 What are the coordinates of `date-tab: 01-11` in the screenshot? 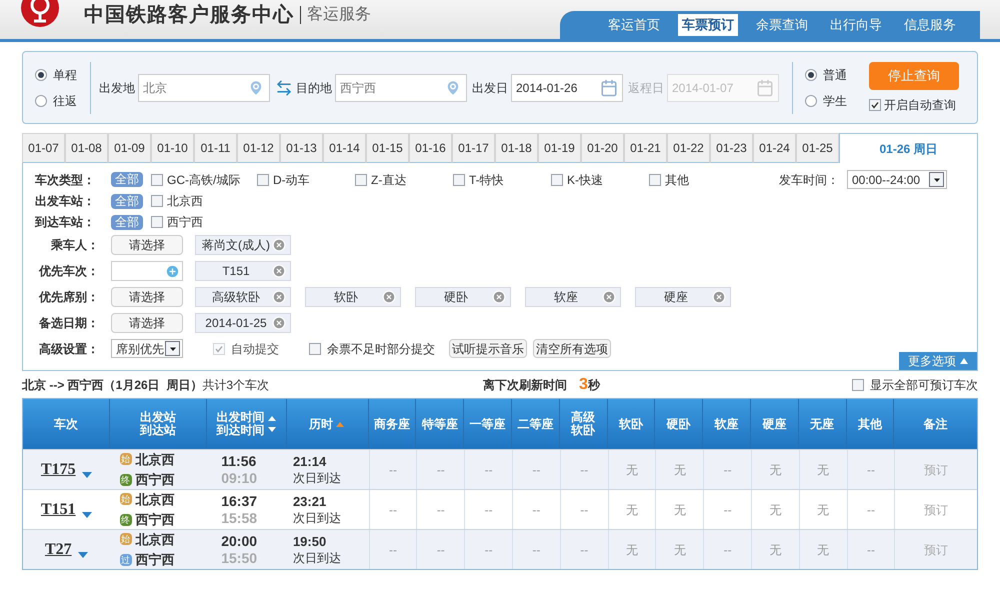 It's located at (215, 148).